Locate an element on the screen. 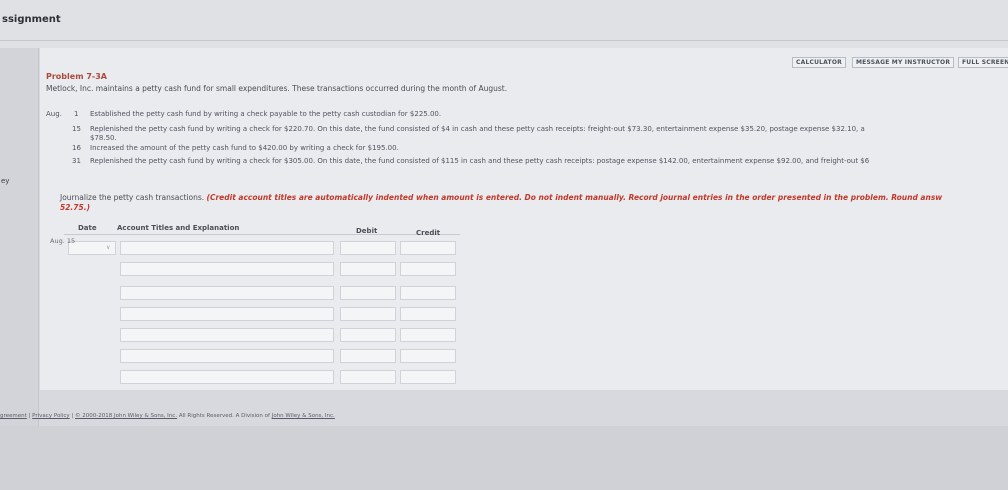 This screenshot has height=490, width=1008. transaction-day: 16 is located at coordinates (76, 148).